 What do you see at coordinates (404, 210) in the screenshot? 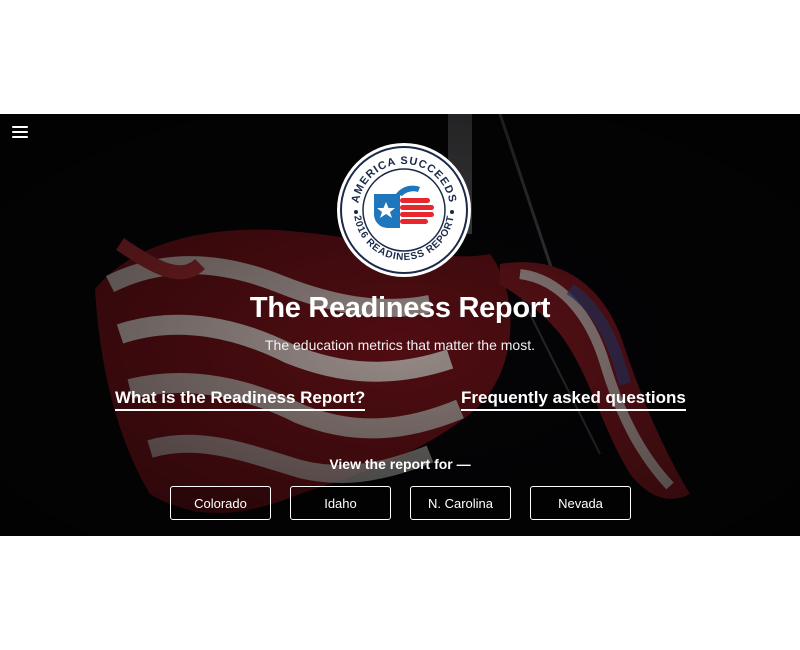
I see `america-succeeds-logo: AMERICA SUCCEEDS 2016 READINESS REPORT` at bounding box center [404, 210].